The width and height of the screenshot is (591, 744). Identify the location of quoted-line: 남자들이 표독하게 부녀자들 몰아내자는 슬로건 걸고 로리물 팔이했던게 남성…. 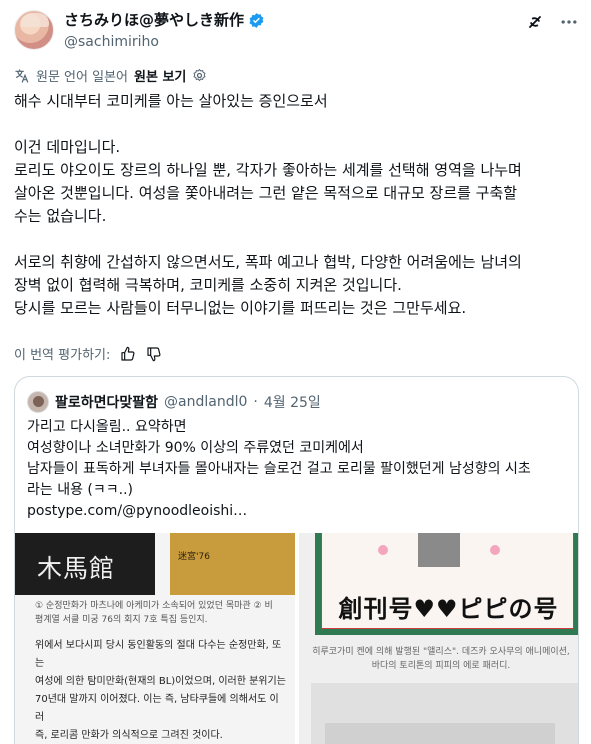
(279, 469).